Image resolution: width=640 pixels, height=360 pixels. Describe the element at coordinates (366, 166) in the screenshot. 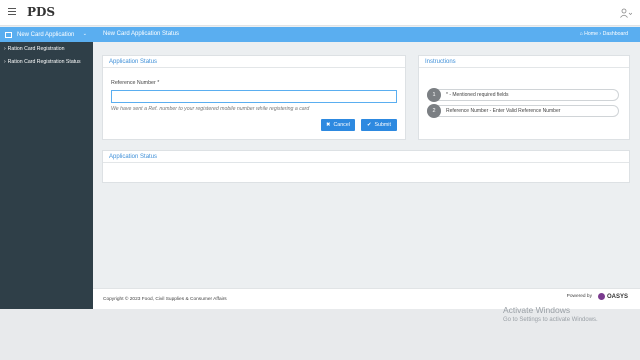

I see `application-status-result: Application Status` at that location.